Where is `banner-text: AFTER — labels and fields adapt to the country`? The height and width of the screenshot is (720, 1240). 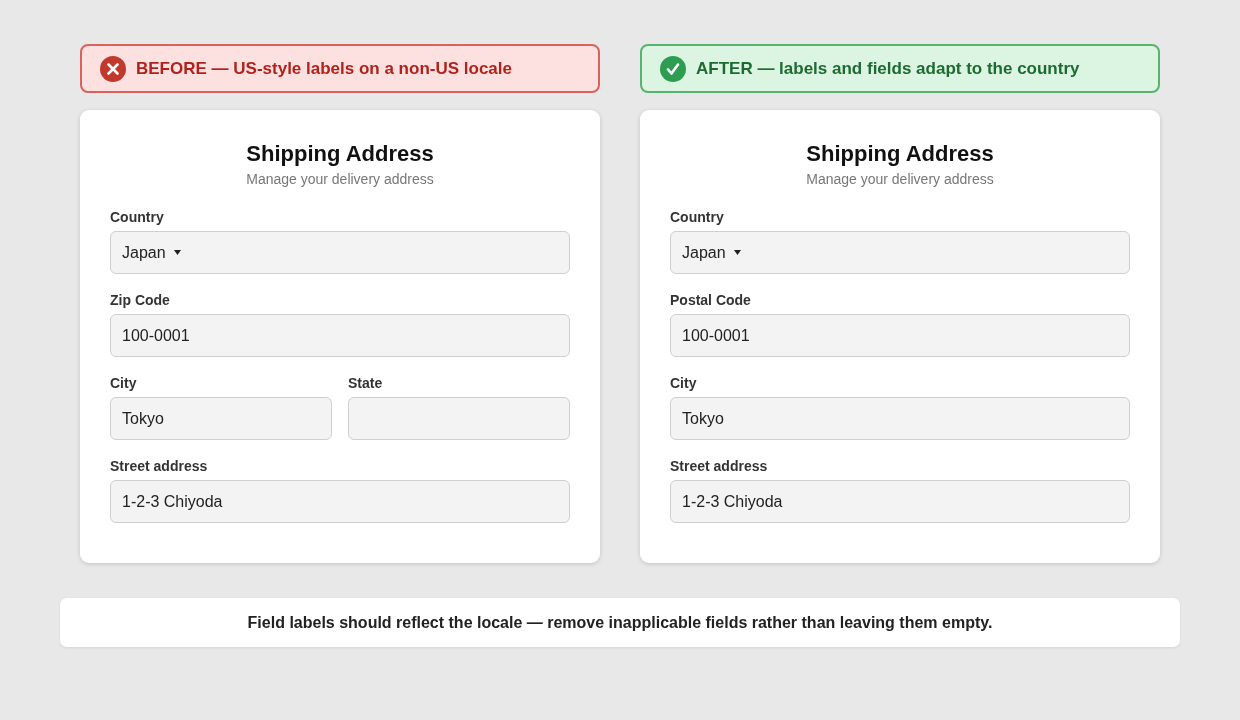
banner-text: AFTER — labels and fields adapt to the country is located at coordinates (888, 68).